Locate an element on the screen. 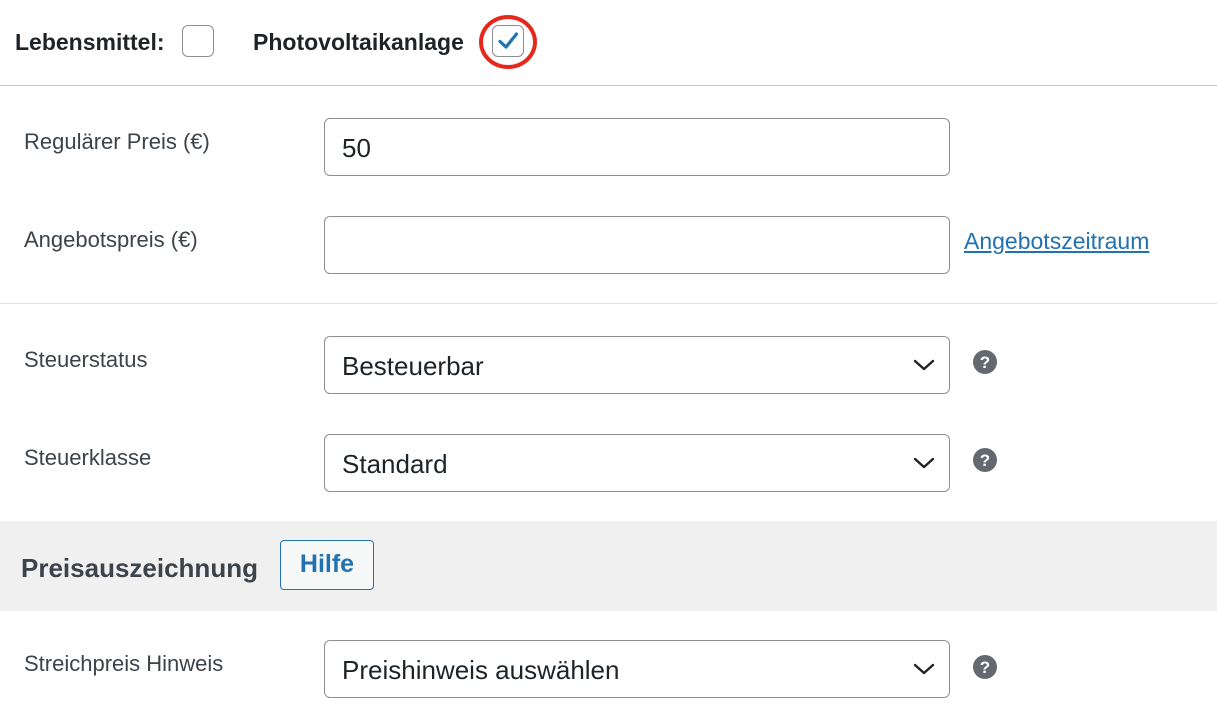 The image size is (1217, 725). product-type-bar: Lebensmittel: Photovoltaikanlage is located at coordinates (608, 43).